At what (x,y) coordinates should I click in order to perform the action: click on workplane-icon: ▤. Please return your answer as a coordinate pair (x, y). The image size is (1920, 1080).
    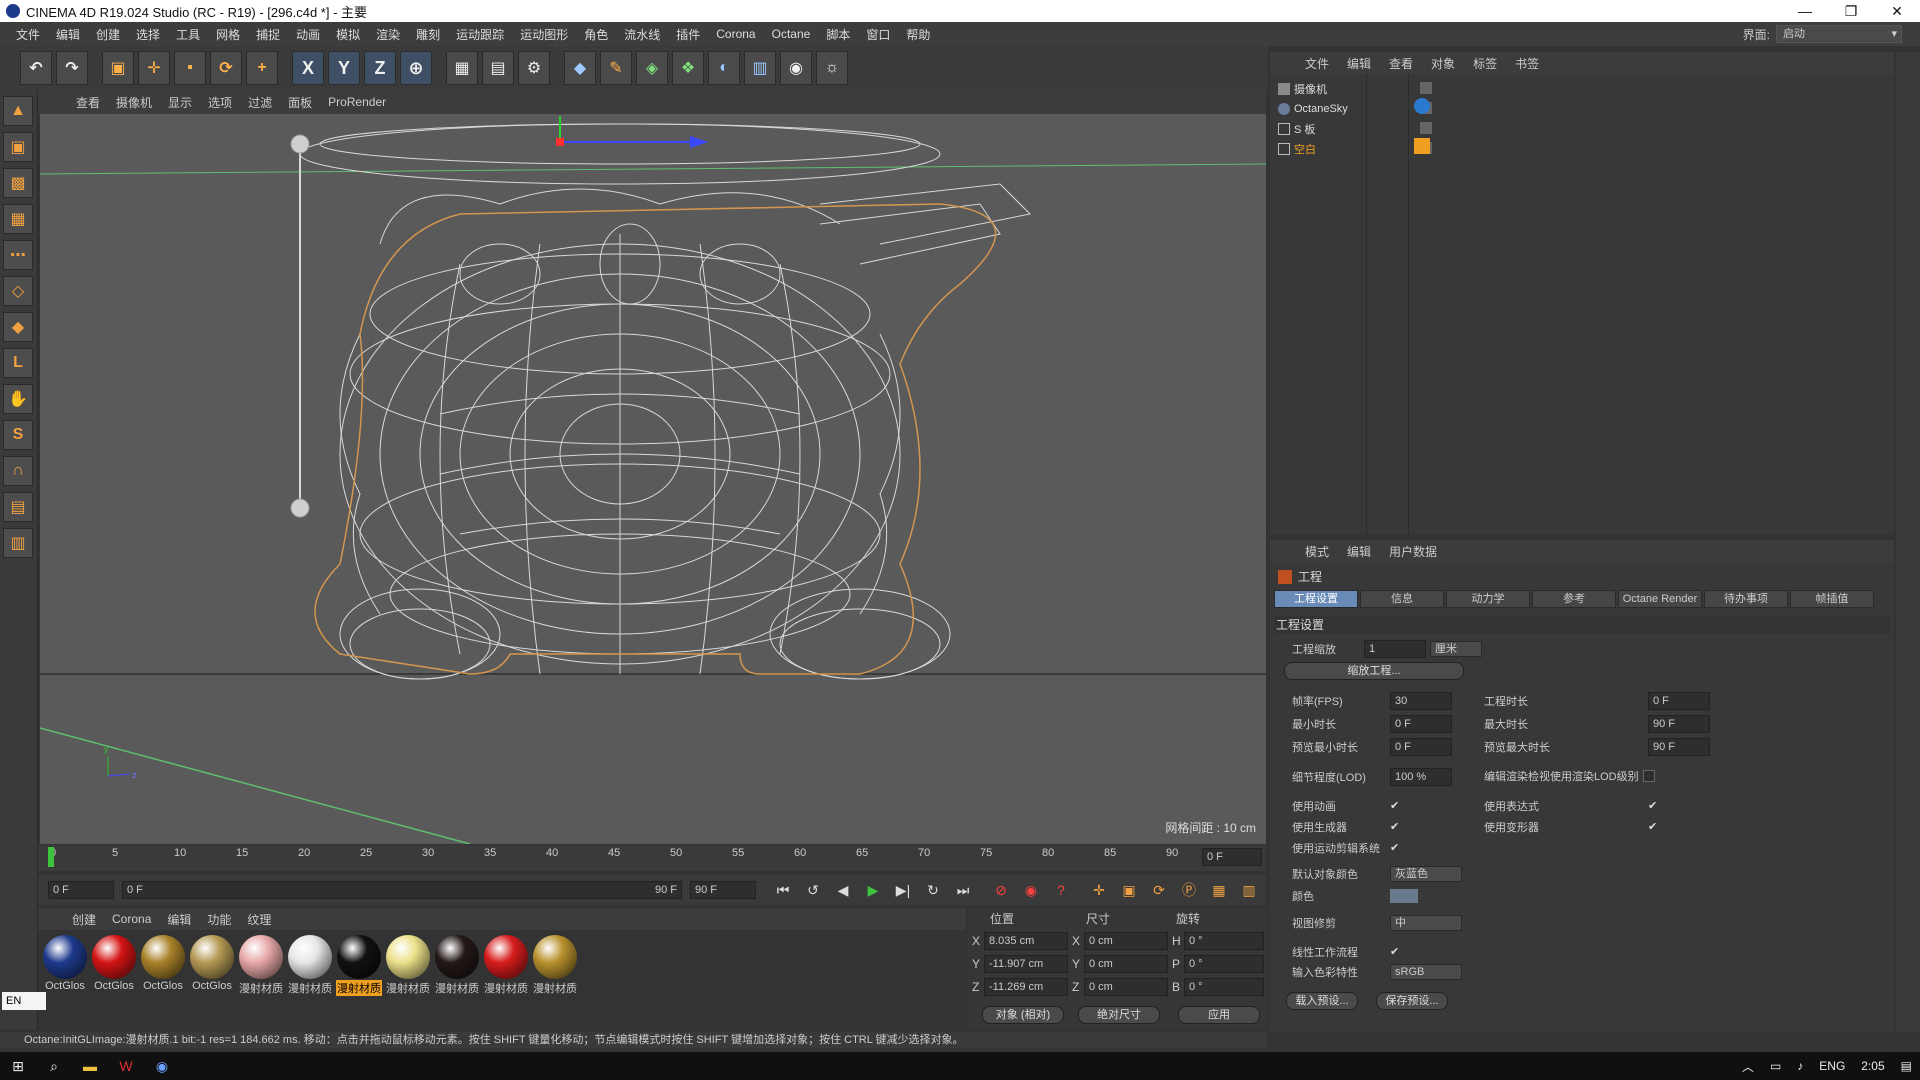
    Looking at the image, I should click on (18, 507).